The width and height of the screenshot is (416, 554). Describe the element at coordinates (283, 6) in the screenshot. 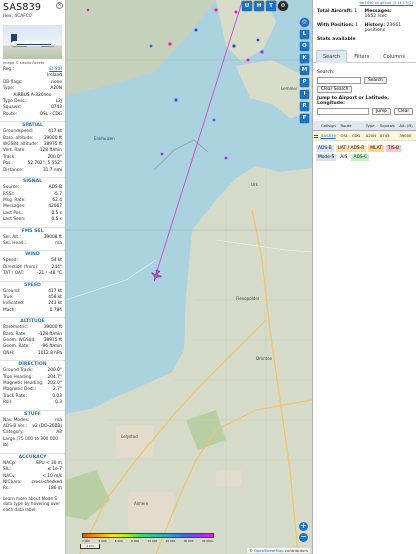

I see `settings-gear-icon: ⚙` at that location.